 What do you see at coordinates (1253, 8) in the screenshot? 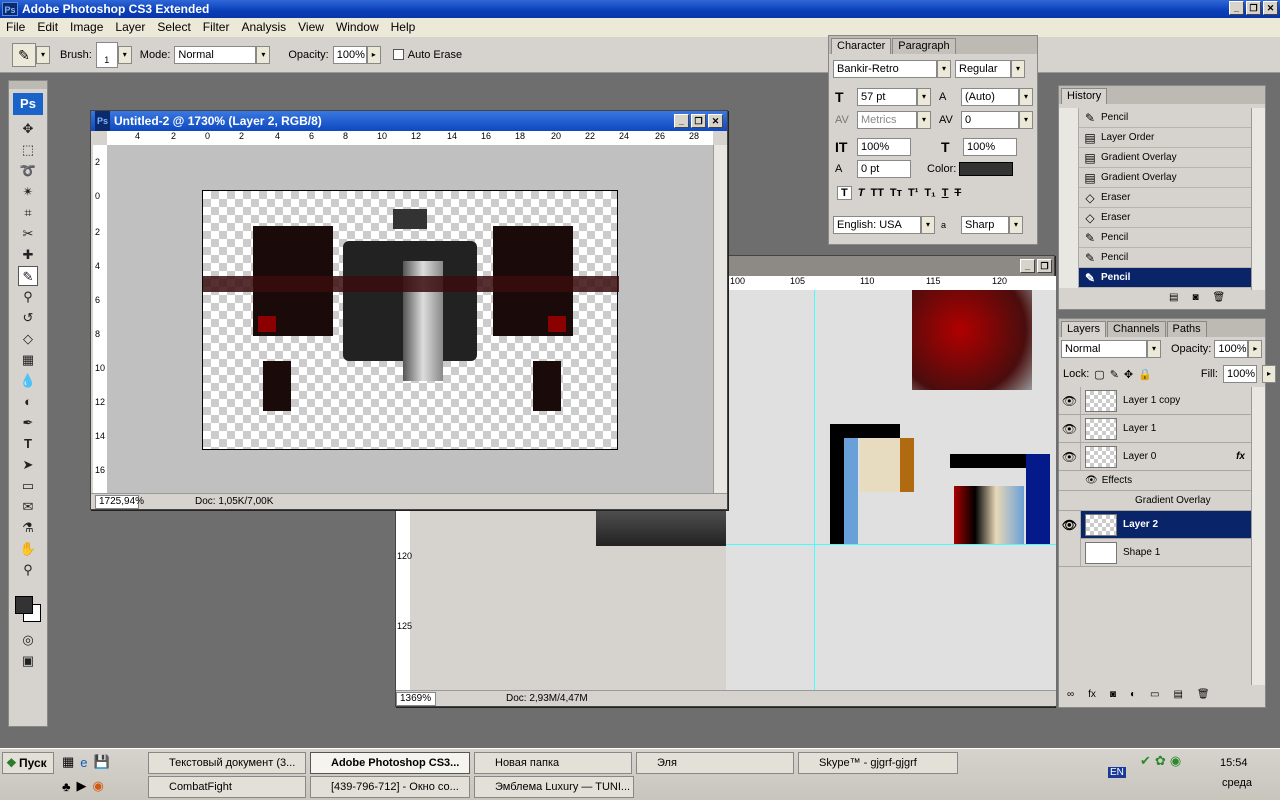
I see `maximize-button: ❐` at bounding box center [1253, 8].